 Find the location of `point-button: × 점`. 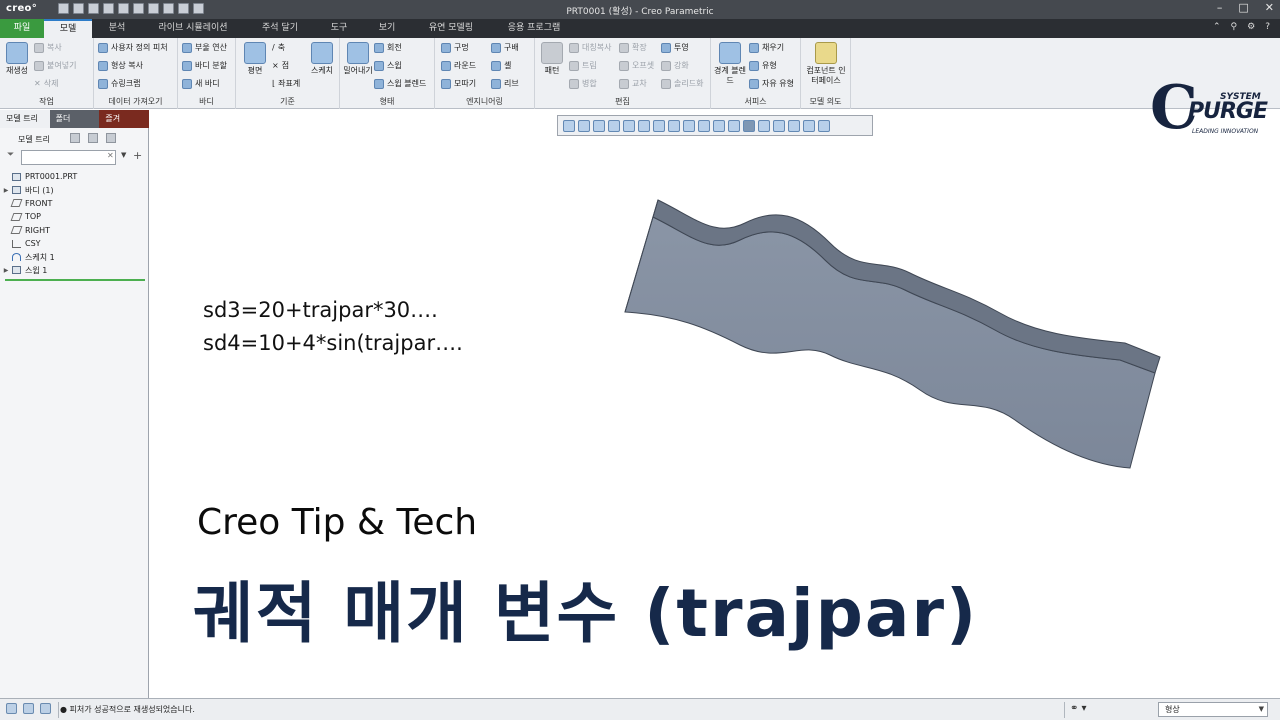

point-button: × 점 is located at coordinates (280, 65).